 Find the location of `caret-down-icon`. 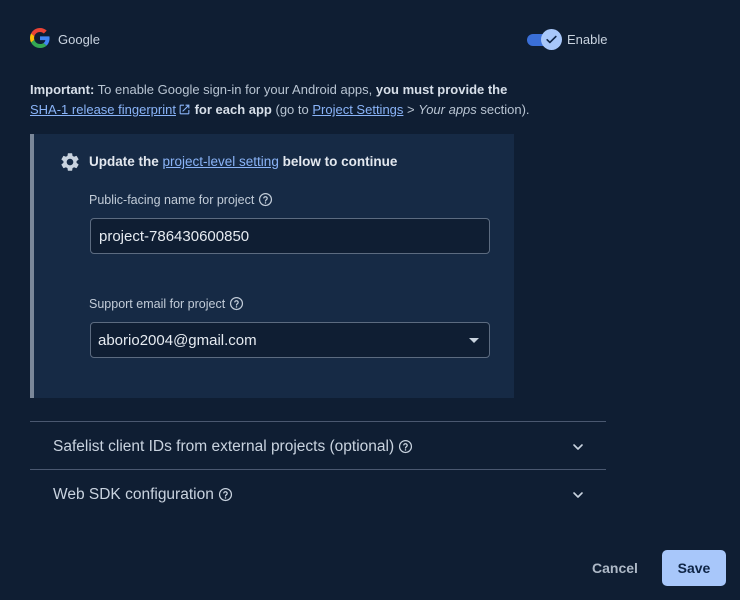

caret-down-icon is located at coordinates (474, 340).